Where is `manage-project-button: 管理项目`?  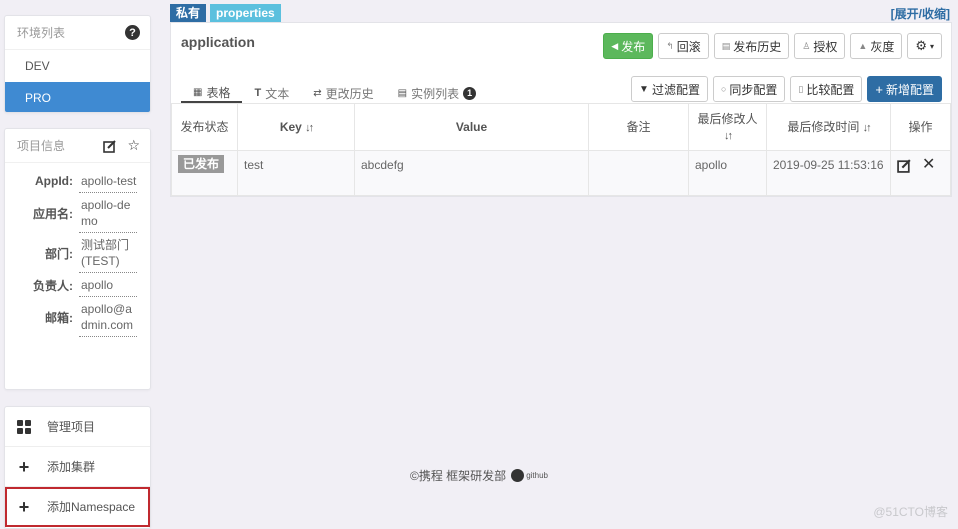 manage-project-button: 管理项目 is located at coordinates (77, 427).